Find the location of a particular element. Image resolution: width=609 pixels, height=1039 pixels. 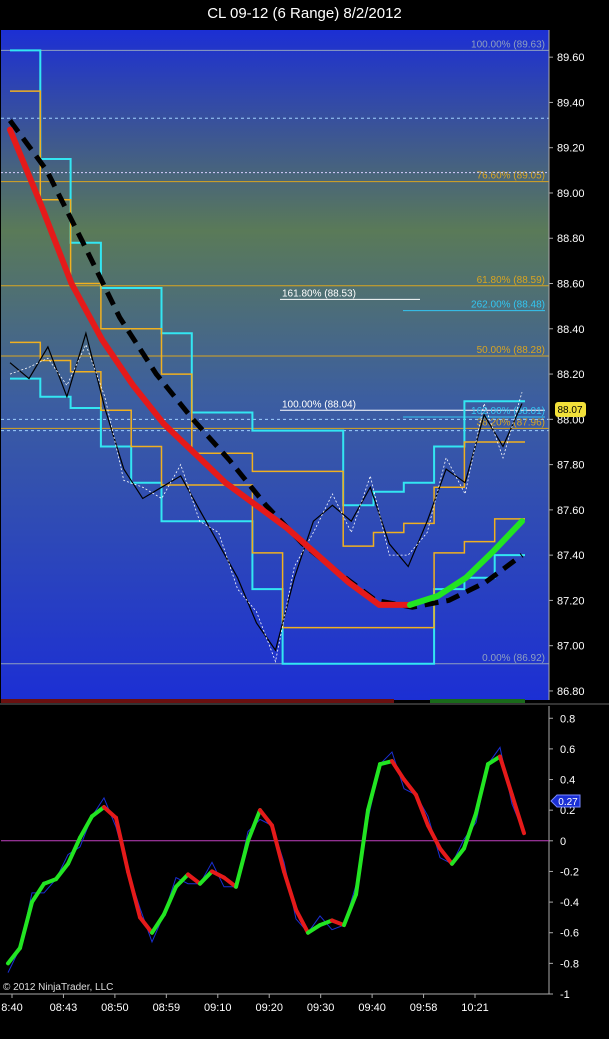

extension-level-label: 262.00% (88.48) is located at coordinates (508, 305).